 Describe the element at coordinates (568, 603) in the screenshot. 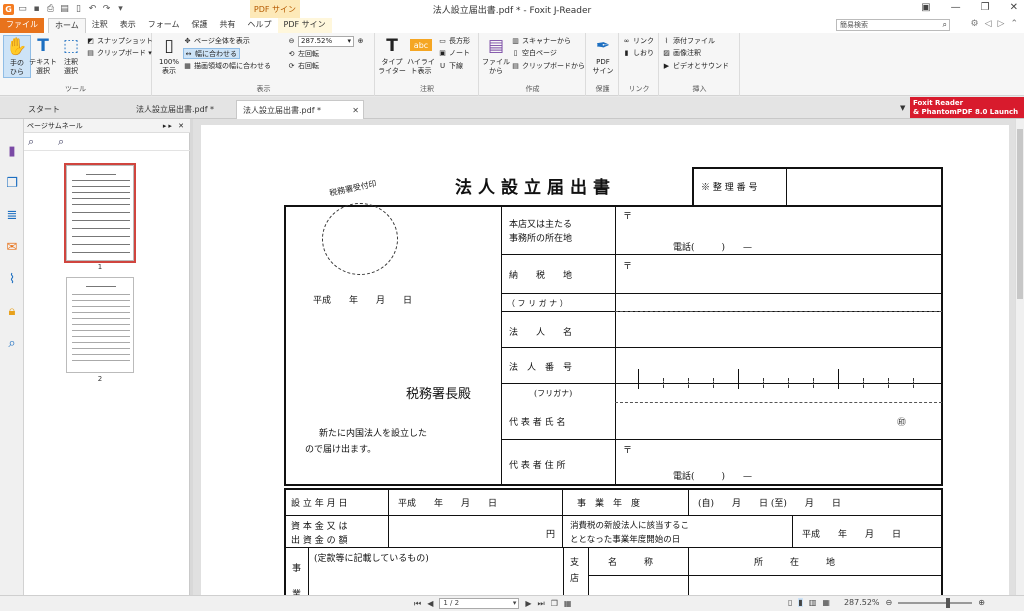

I see `layout-icon: ▦` at that location.